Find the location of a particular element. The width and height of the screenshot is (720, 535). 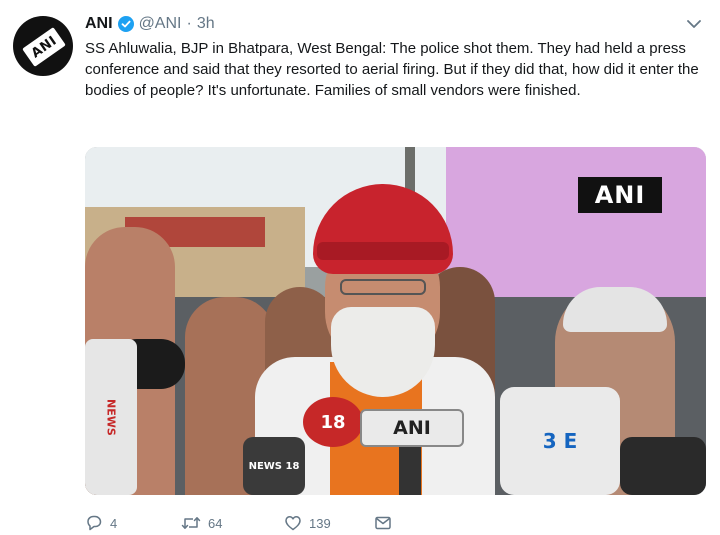

avatar: ANI is located at coordinates (43, 46).